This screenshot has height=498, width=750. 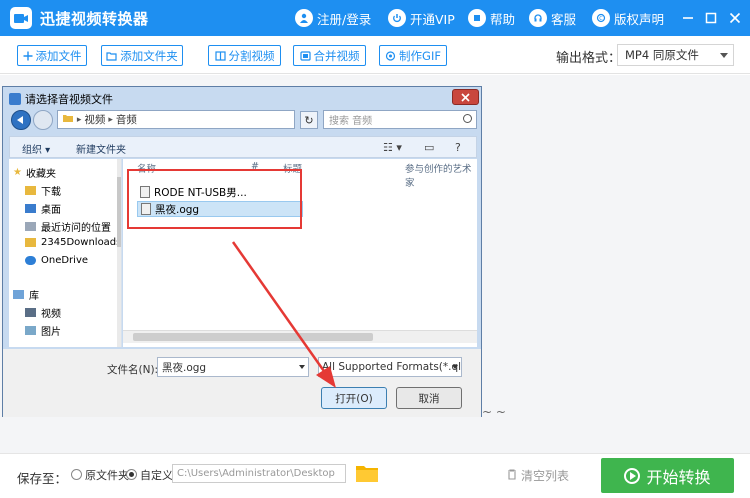 What do you see at coordinates (329, 55) in the screenshot?
I see `merge-video-button: 合并视频` at bounding box center [329, 55].